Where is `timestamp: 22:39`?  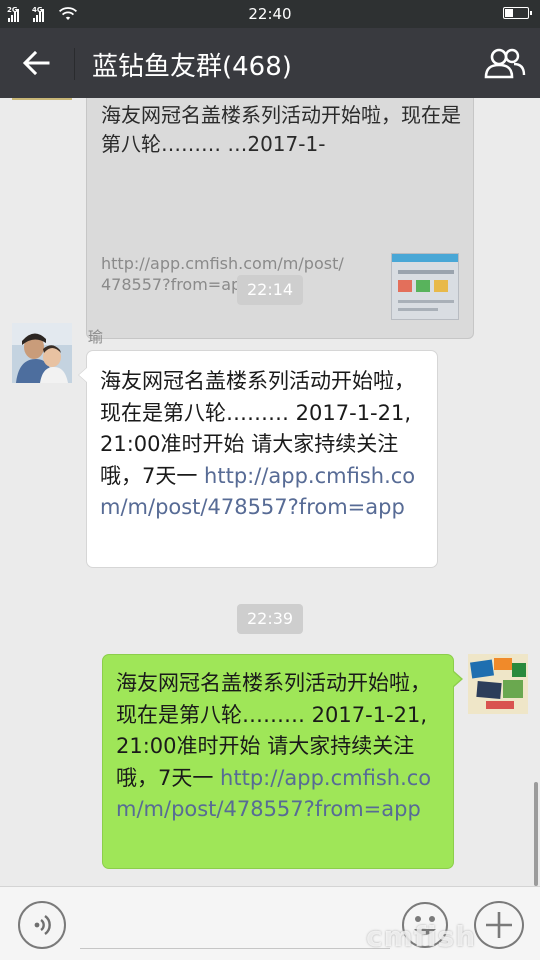
timestamp: 22:39 is located at coordinates (270, 619).